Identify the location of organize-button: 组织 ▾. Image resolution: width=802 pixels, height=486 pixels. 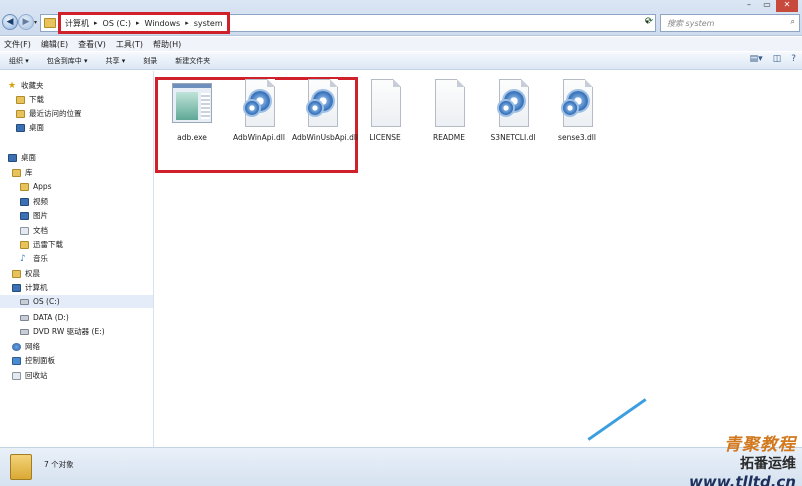
(19, 61).